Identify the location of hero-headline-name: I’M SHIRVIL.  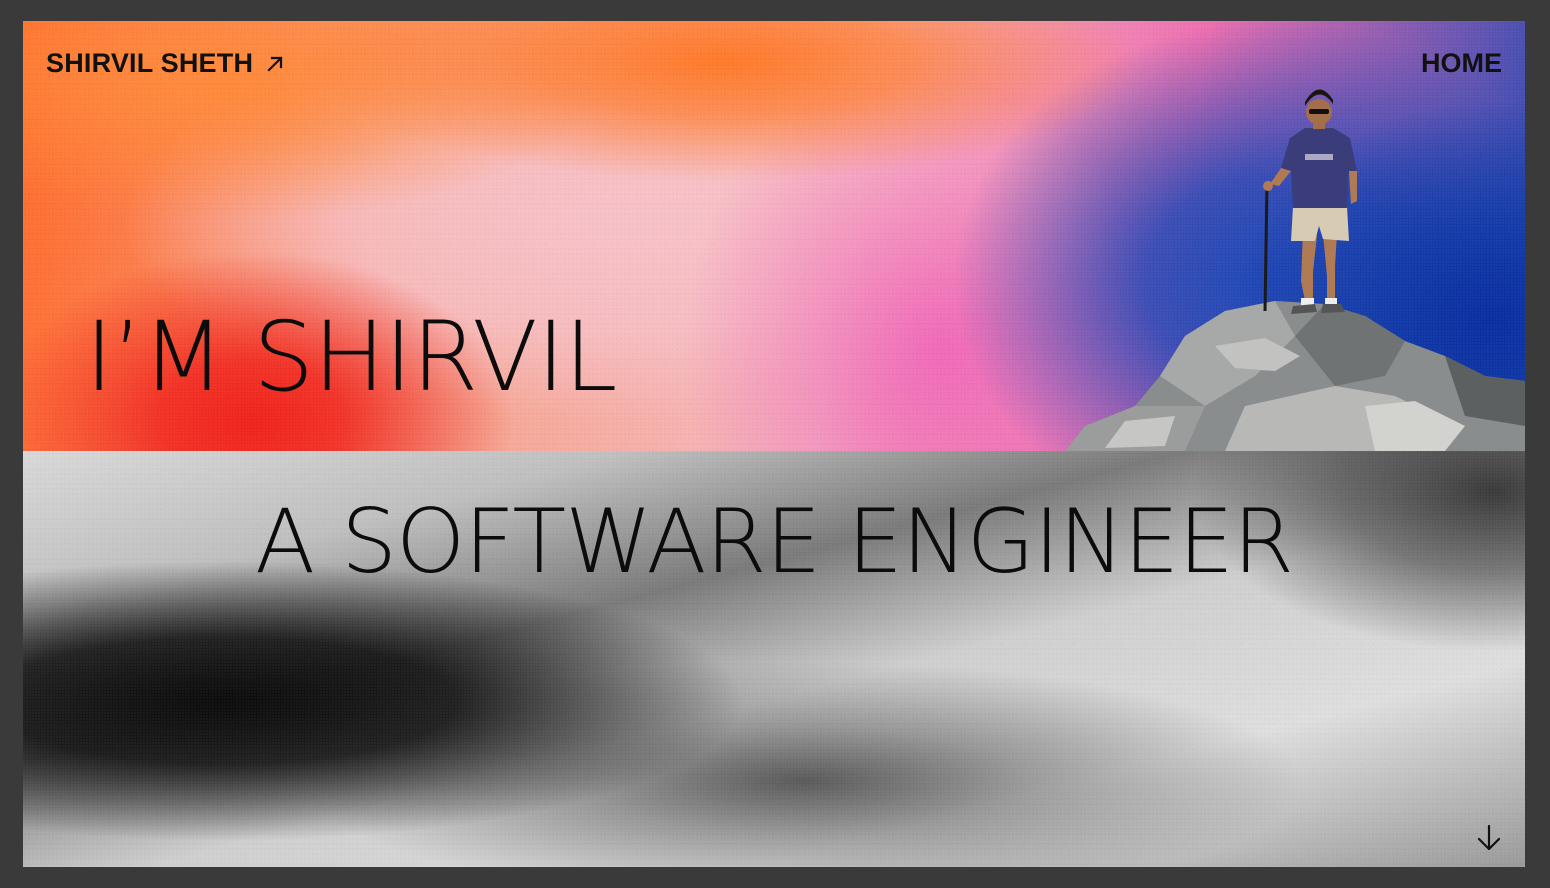
(351, 357).